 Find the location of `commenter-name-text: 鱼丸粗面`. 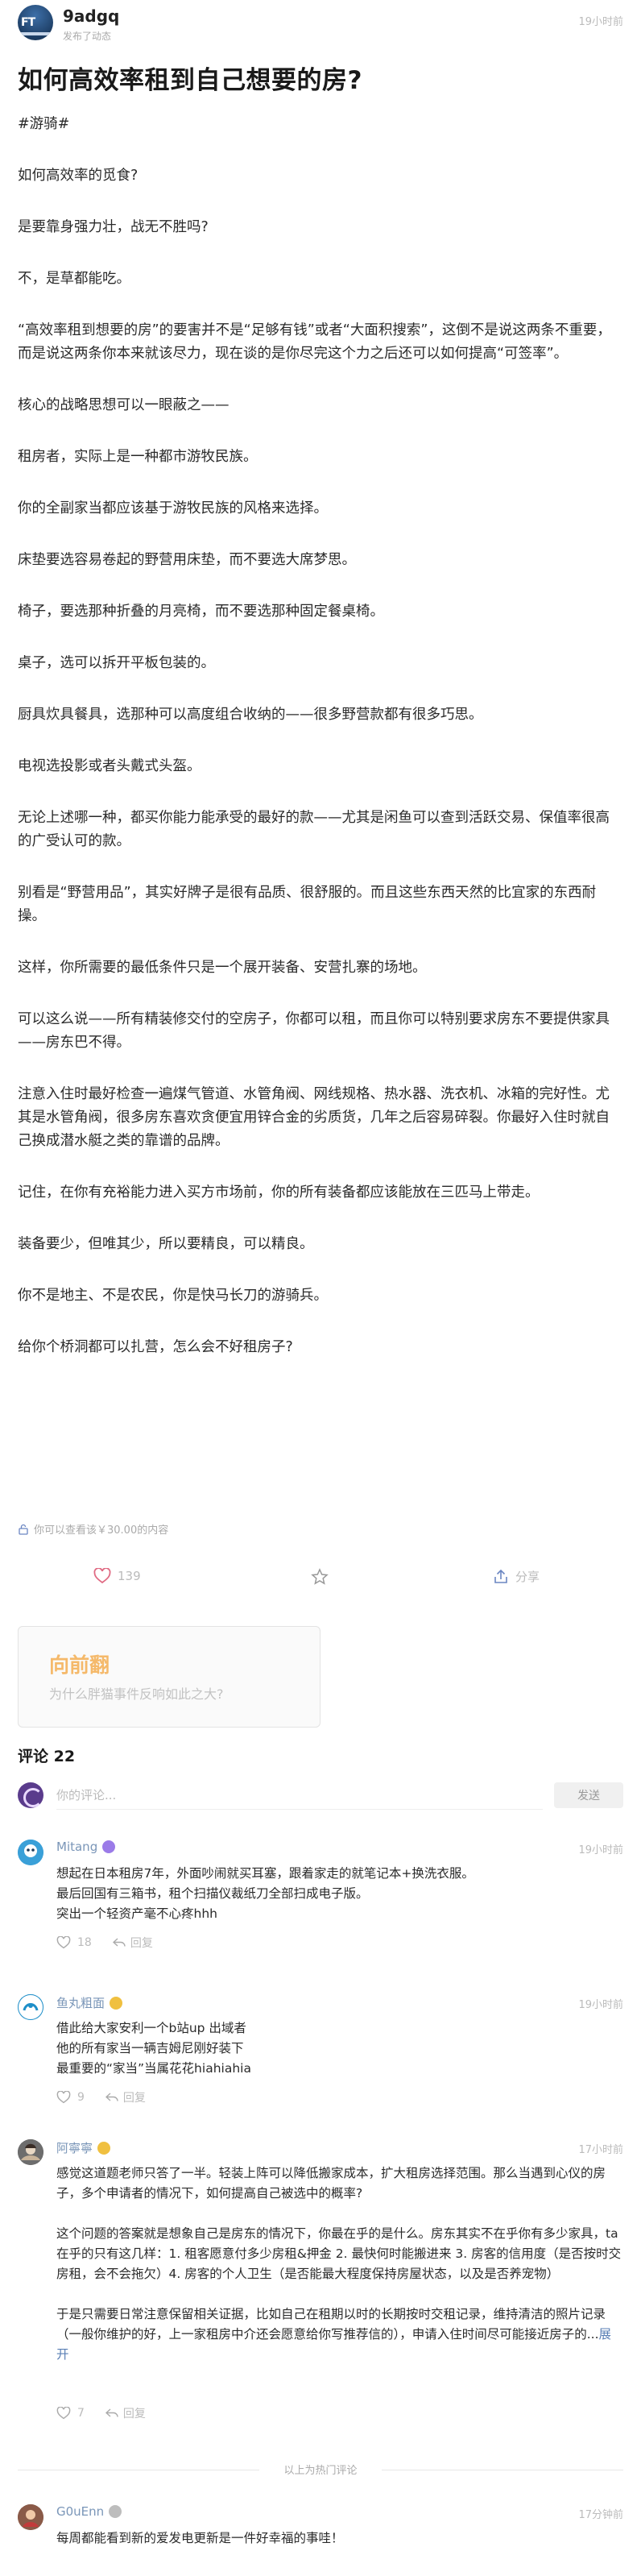

commenter-name-text: 鱼丸粗面 is located at coordinates (80, 2003).